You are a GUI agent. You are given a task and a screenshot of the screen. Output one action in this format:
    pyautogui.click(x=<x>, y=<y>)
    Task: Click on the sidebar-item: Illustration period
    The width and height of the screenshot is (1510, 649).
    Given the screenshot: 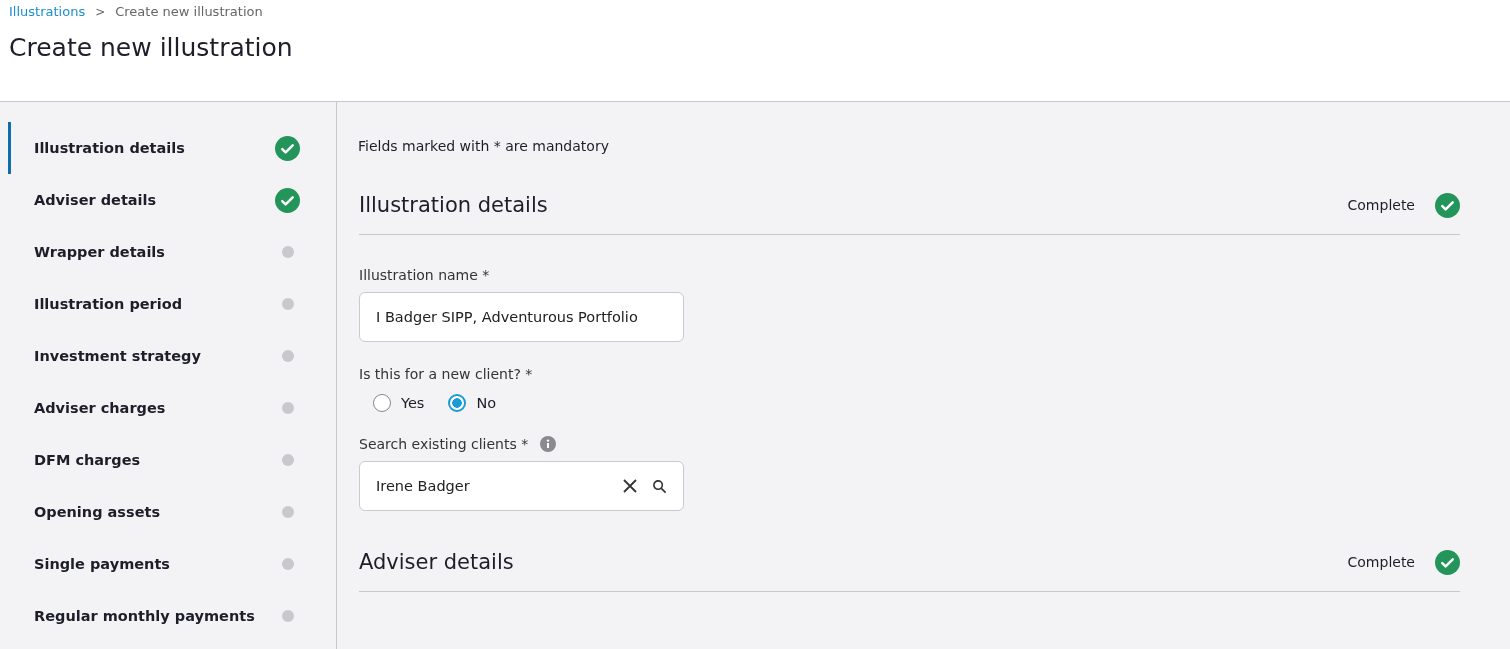 What is the action you would take?
    pyautogui.click(x=172, y=304)
    